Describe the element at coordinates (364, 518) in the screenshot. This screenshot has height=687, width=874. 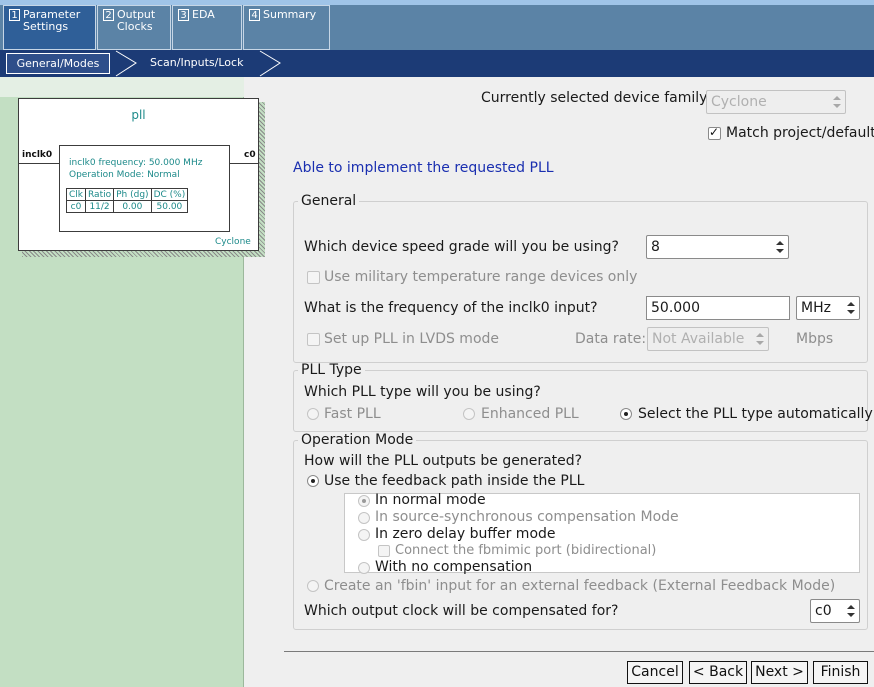
I see `source-sync-radio` at that location.